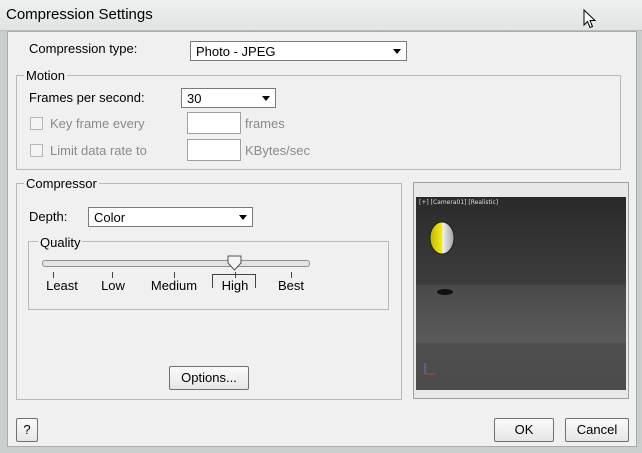 Image resolution: width=642 pixels, height=453 pixels. I want to click on keyframe-checkbox, so click(36, 123).